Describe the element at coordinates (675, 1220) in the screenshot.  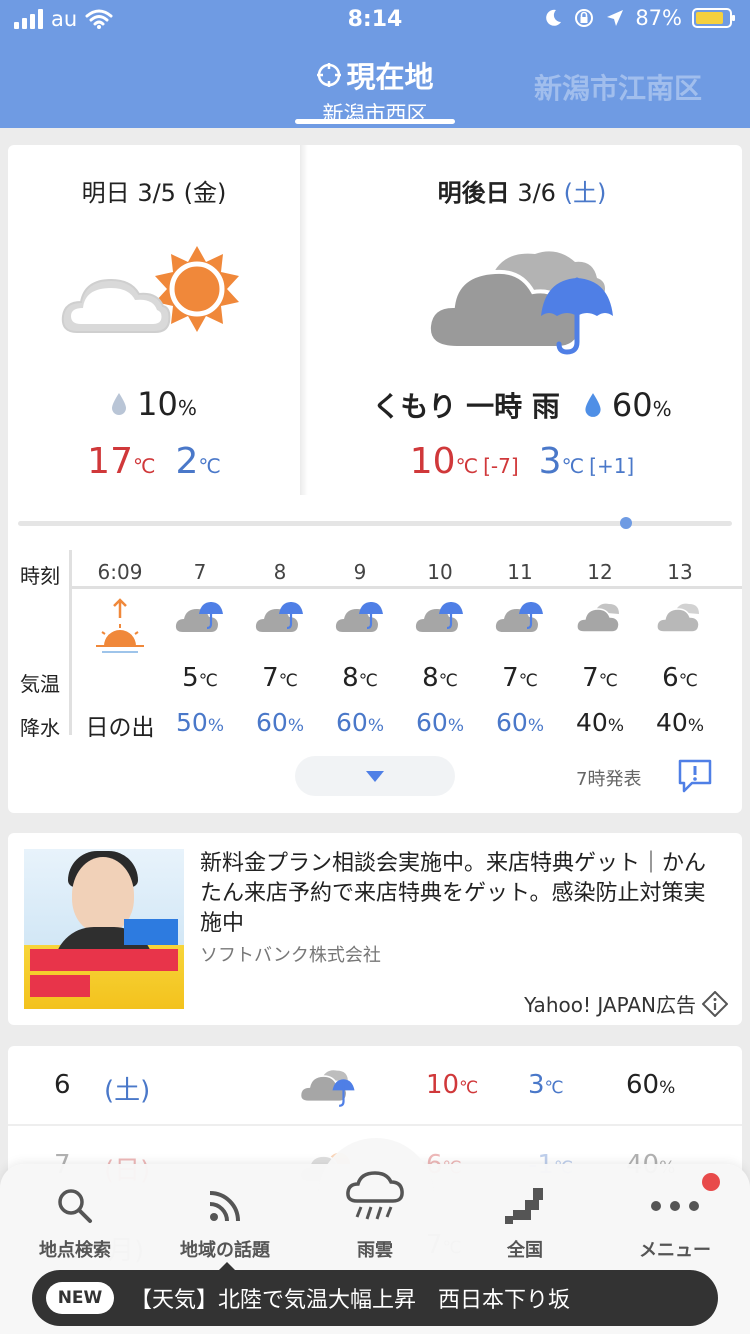
I see `nav-menu: メニュー` at that location.